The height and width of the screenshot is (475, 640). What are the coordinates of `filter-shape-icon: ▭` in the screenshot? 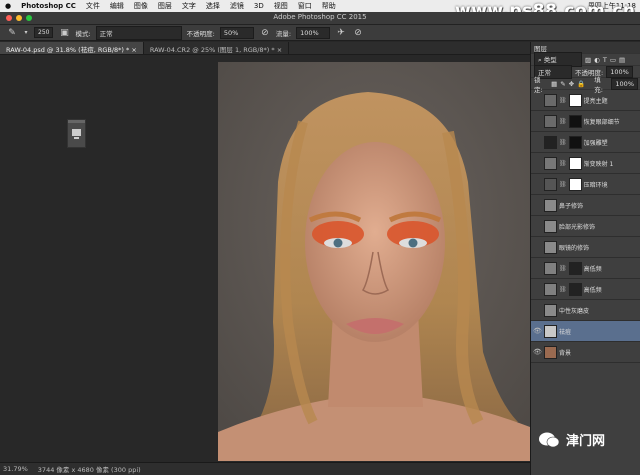 It's located at (613, 60).